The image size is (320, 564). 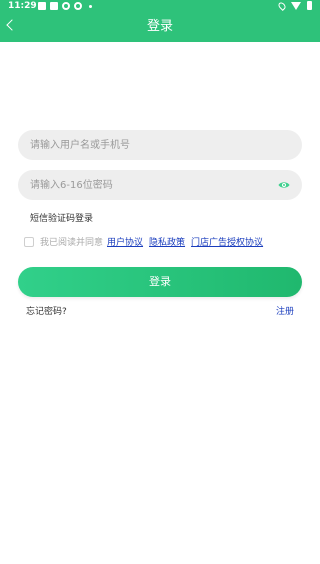 I want to click on login-button: 登录, so click(x=160, y=282).